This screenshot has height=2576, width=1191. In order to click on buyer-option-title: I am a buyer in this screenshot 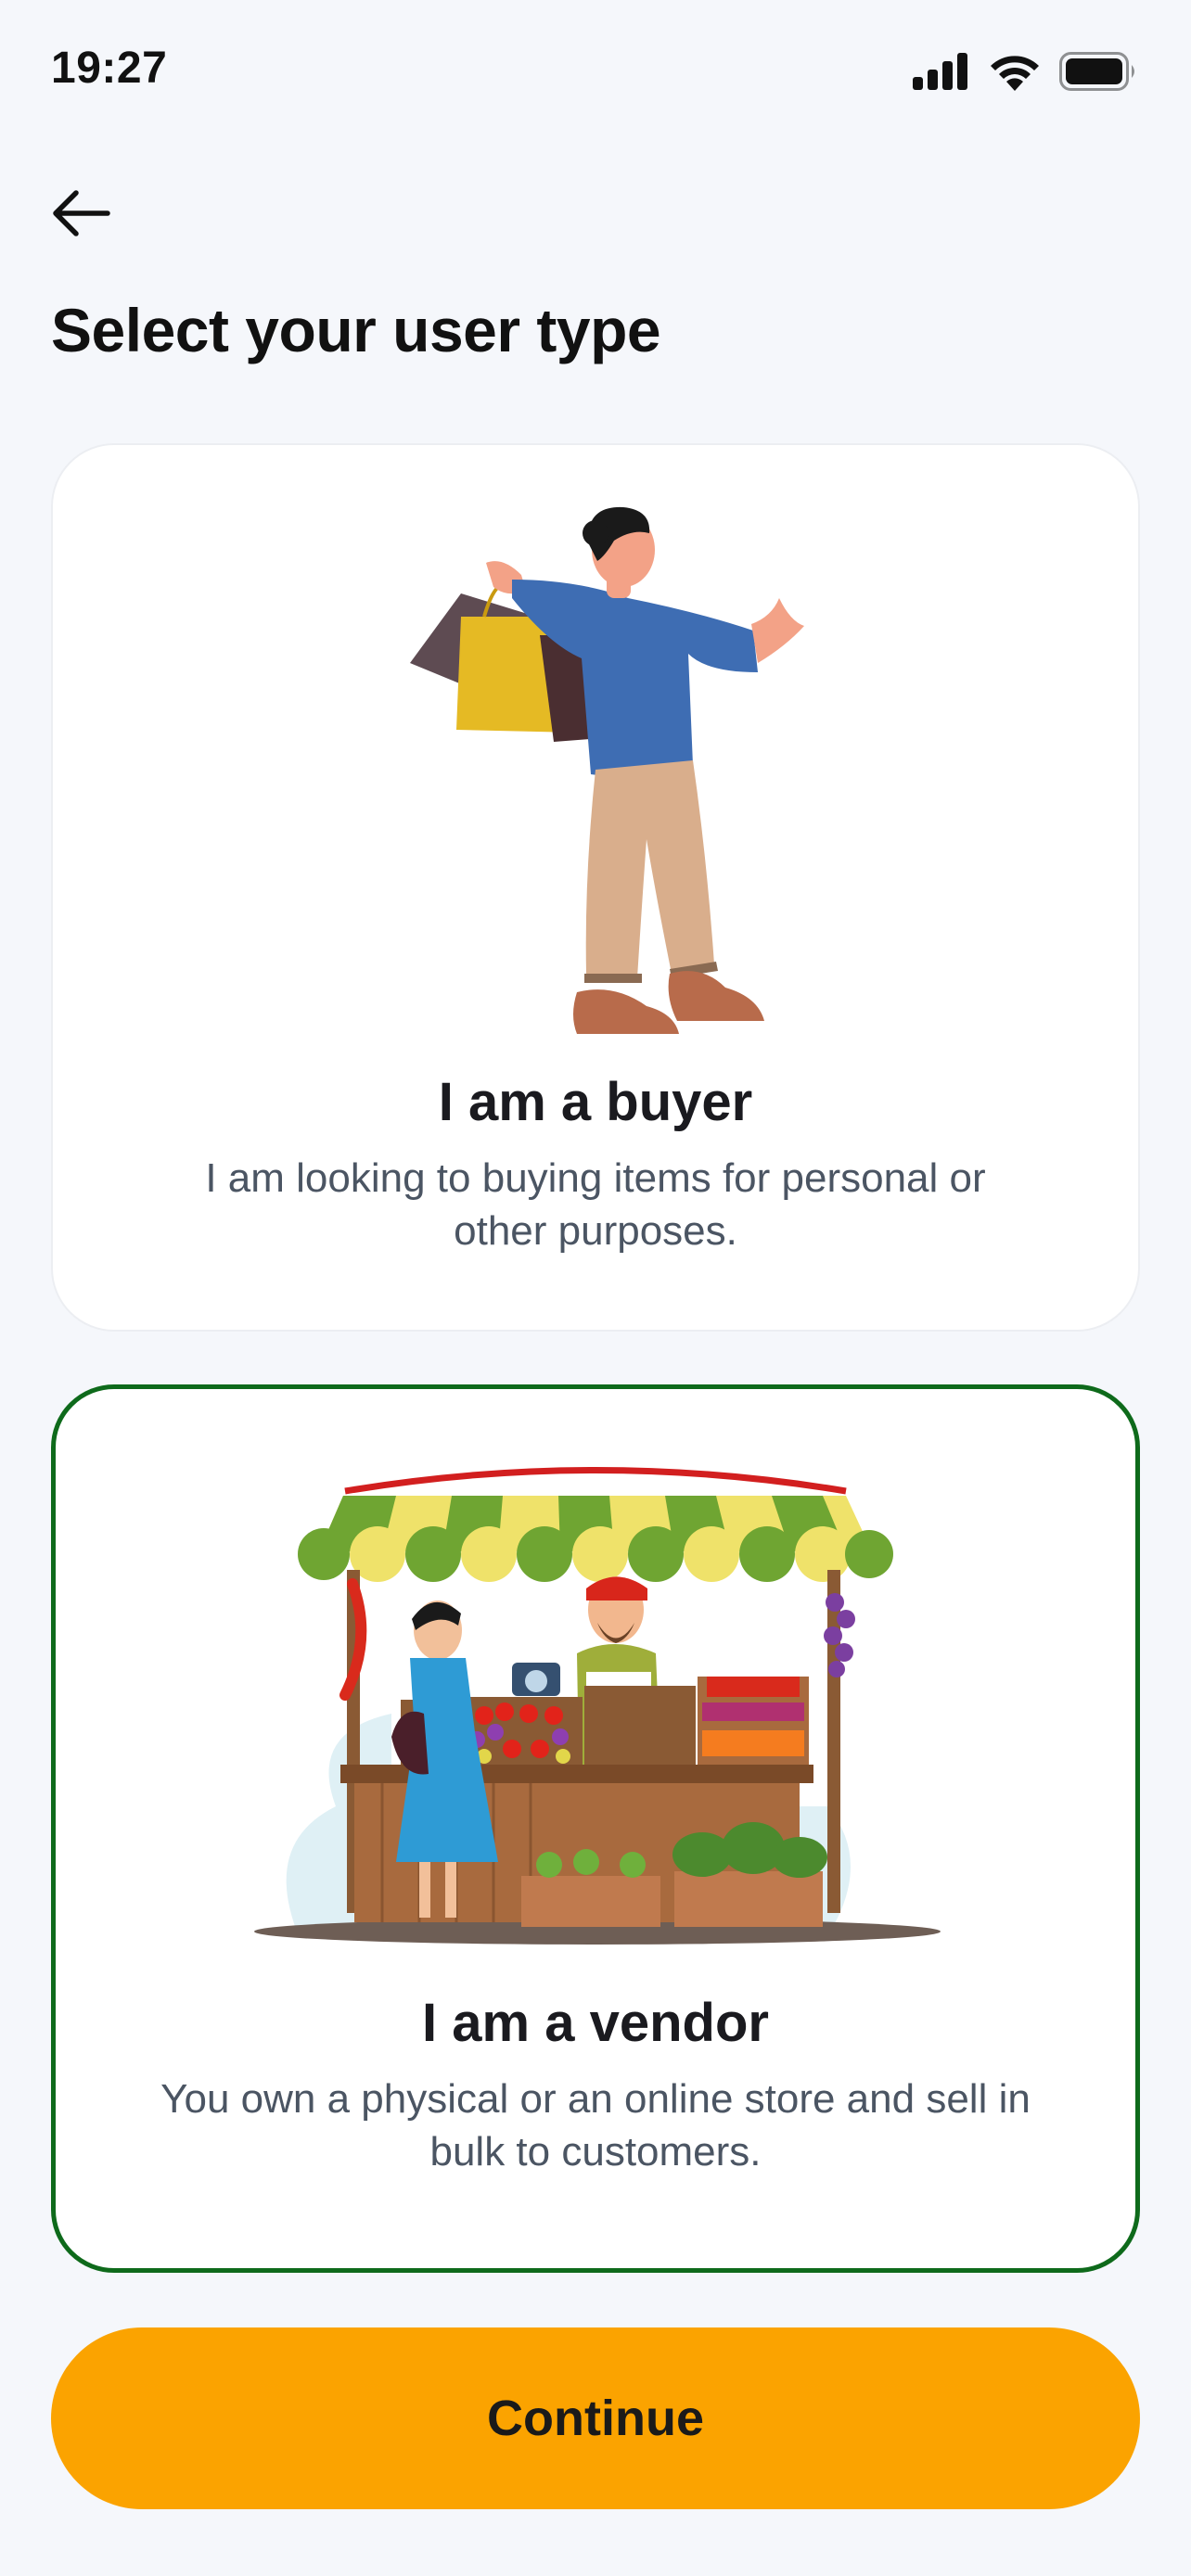, I will do `click(595, 1102)`.